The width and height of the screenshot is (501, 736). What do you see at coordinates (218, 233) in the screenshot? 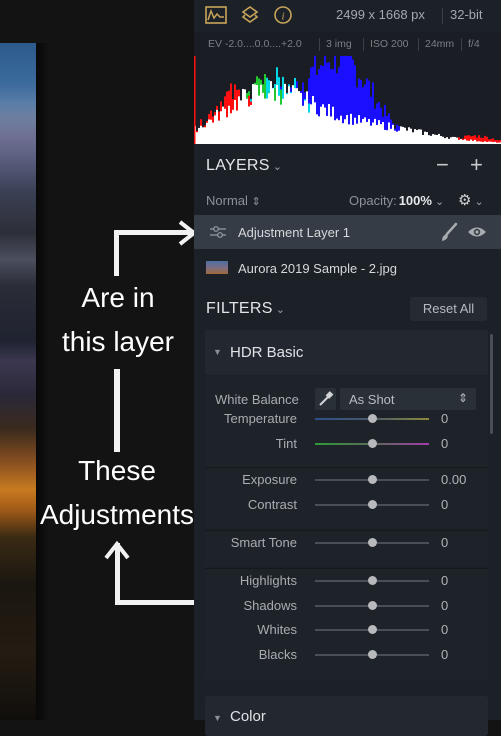
I see `adjustment-sliders-icon` at bounding box center [218, 233].